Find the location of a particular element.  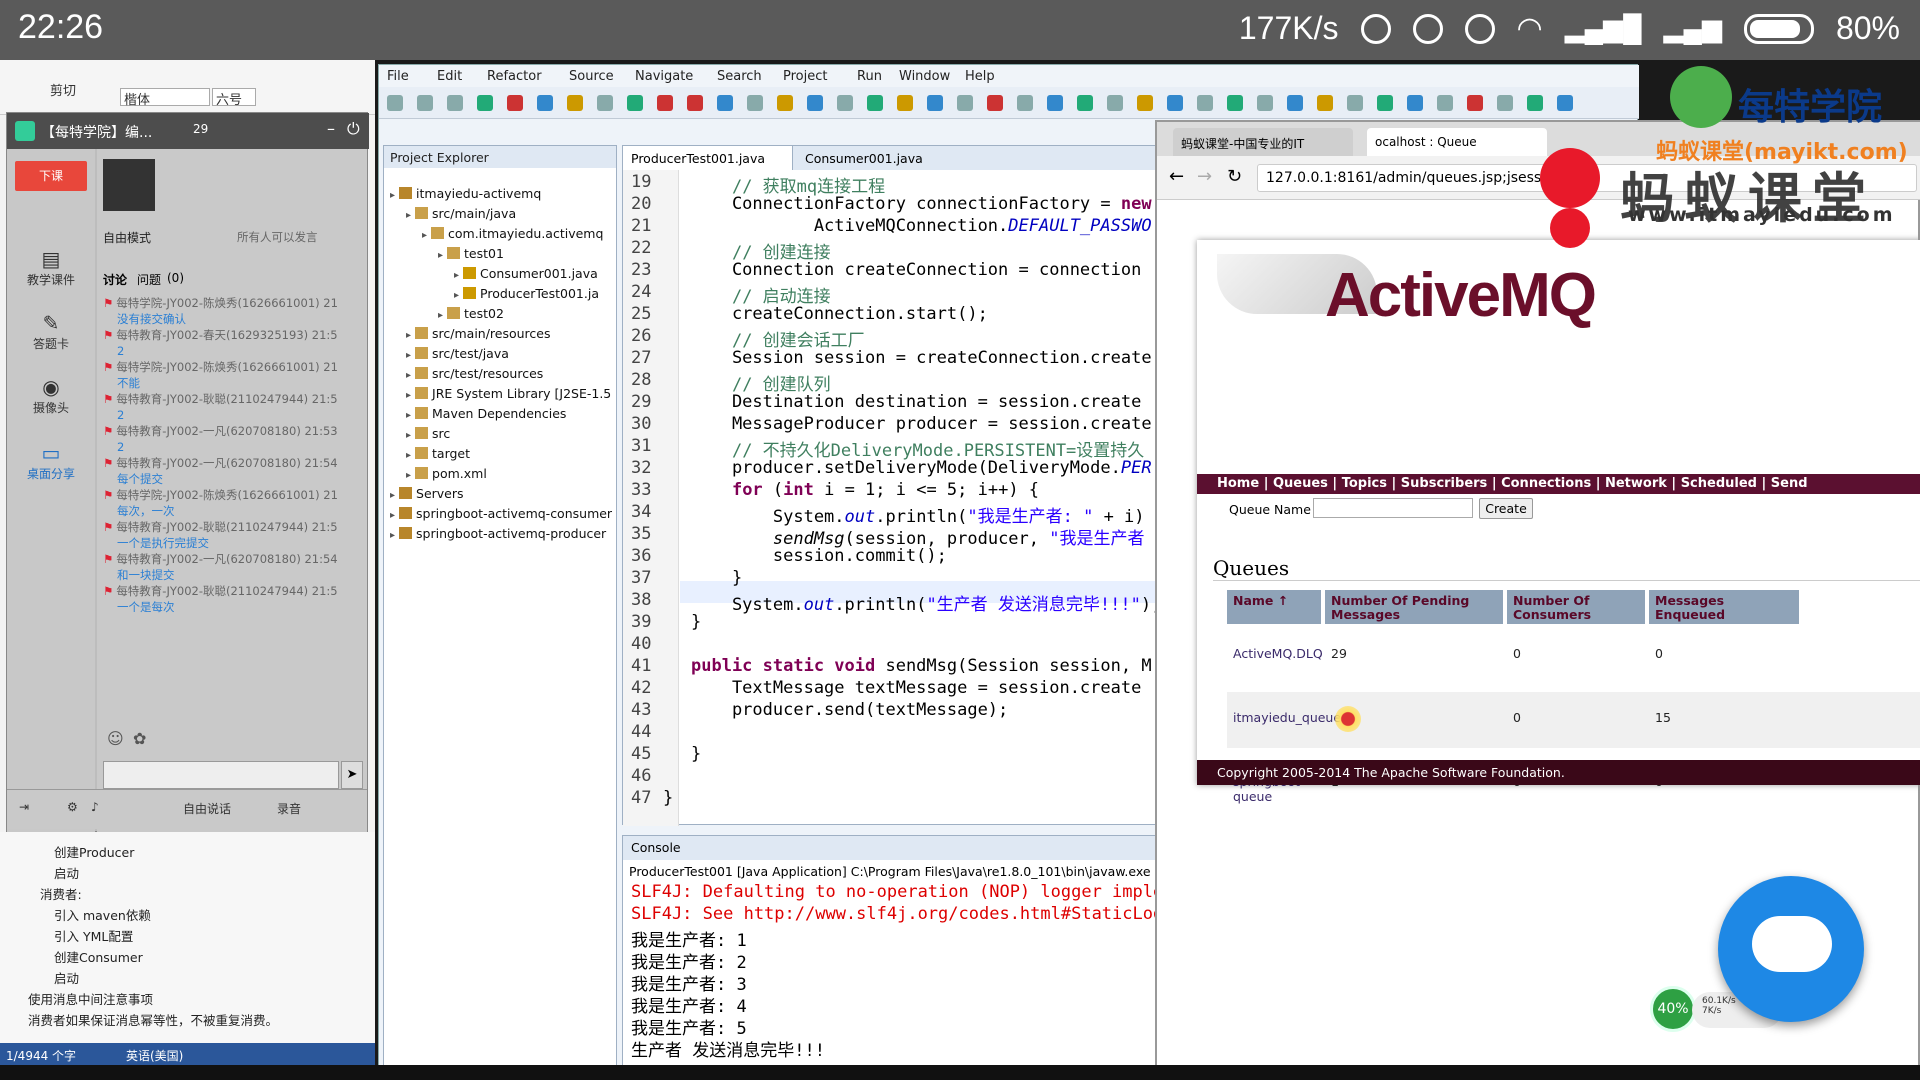

outline-item: 引入 maven依赖 is located at coordinates (102, 914).